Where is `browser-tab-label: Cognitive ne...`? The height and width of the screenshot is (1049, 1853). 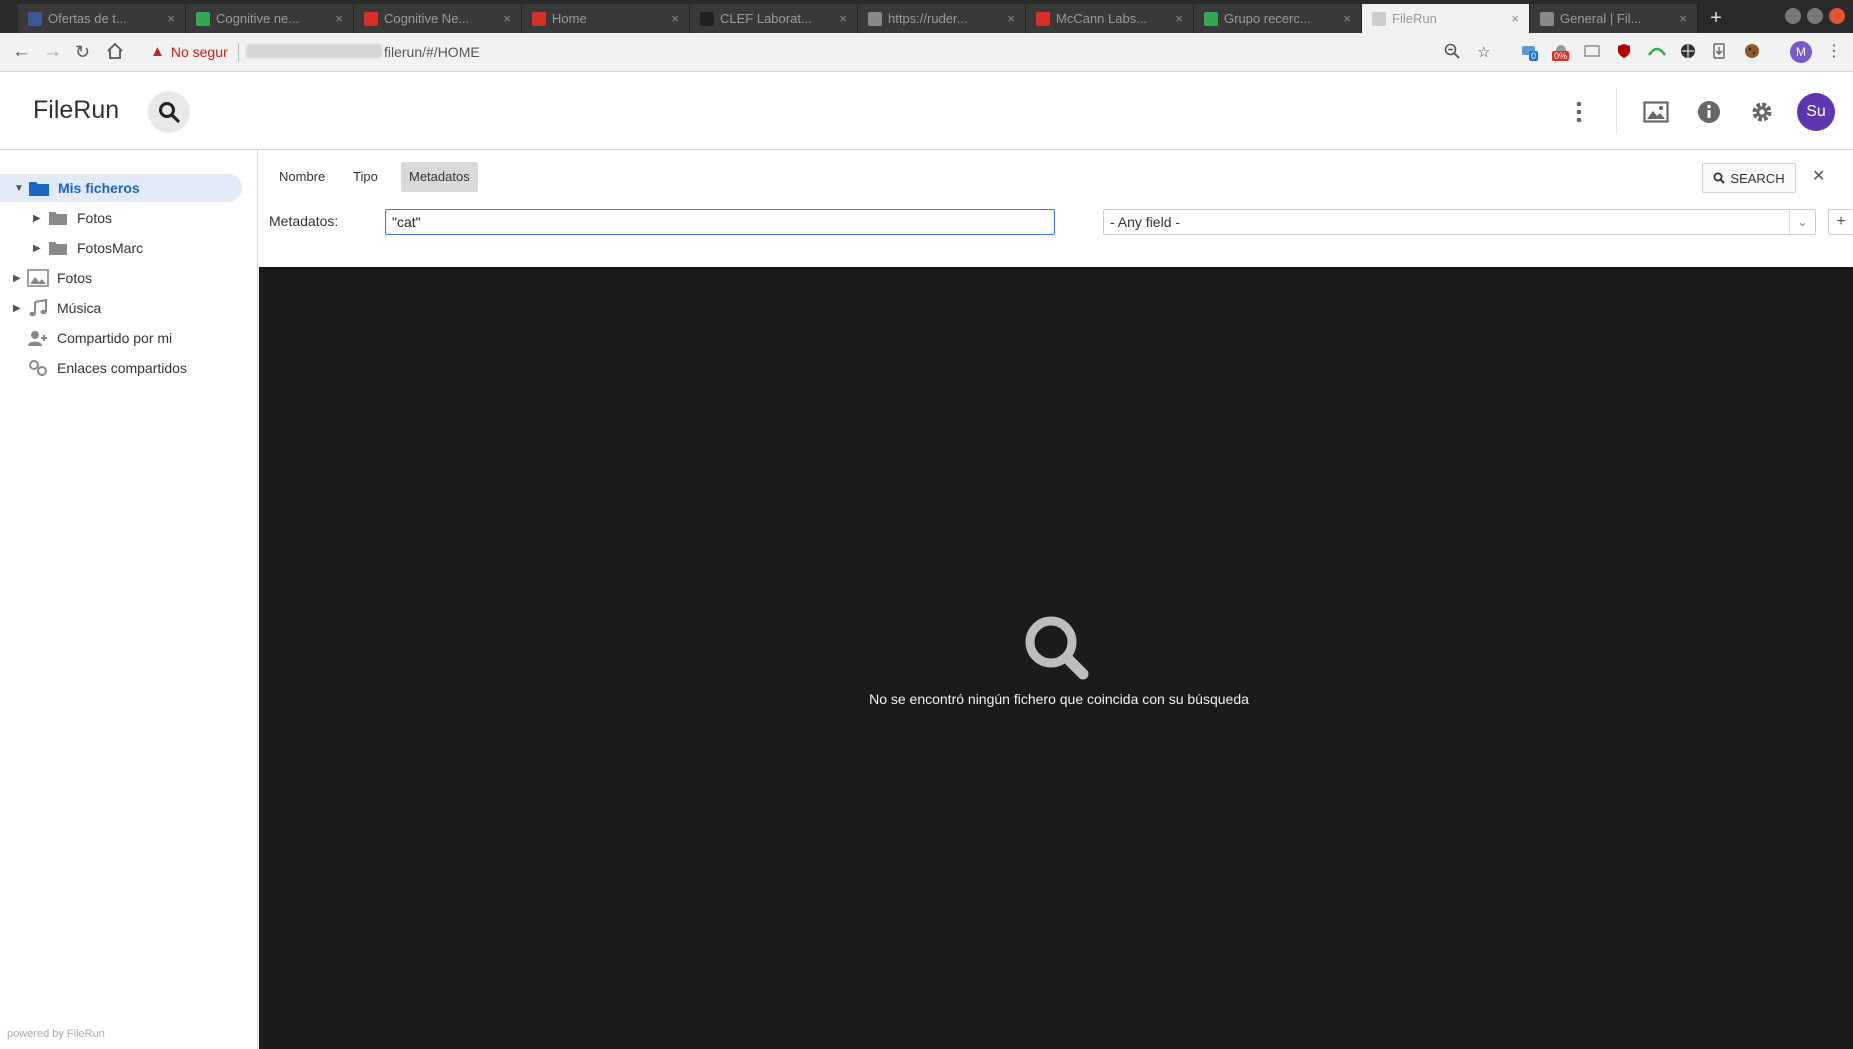 browser-tab-label: Cognitive ne... is located at coordinates (258, 18).